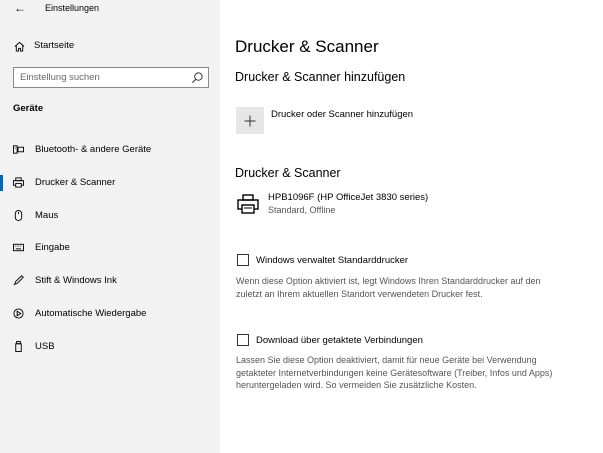  Describe the element at coordinates (342, 114) in the screenshot. I see `add-printer-label: Drucker oder Scanner hinzufügen` at that location.